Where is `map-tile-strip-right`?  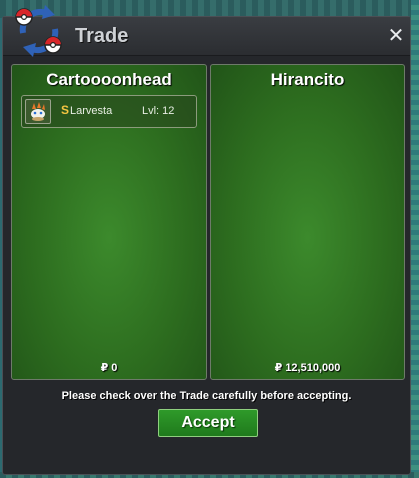 map-tile-strip-right is located at coordinates (415, 239).